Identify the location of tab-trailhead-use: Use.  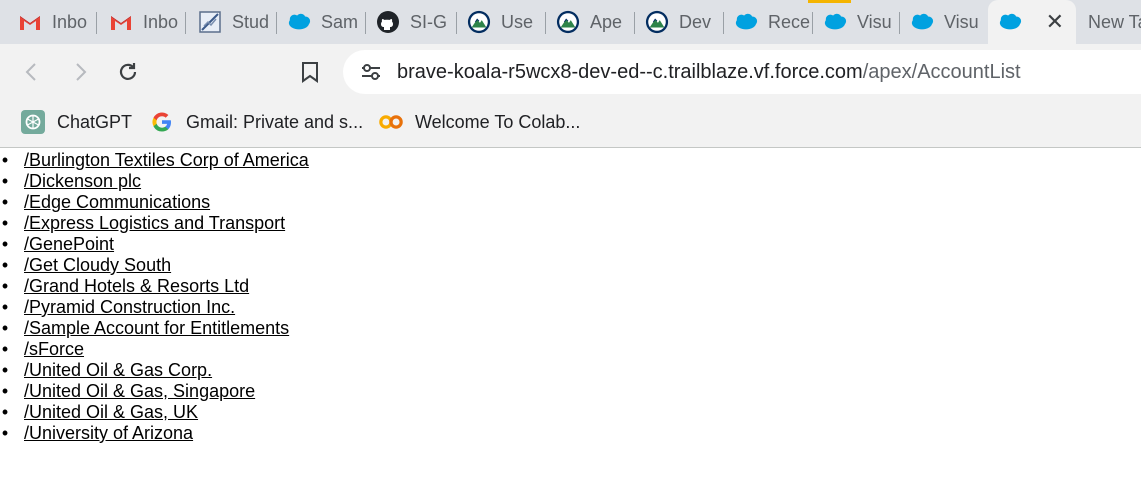
(501, 22).